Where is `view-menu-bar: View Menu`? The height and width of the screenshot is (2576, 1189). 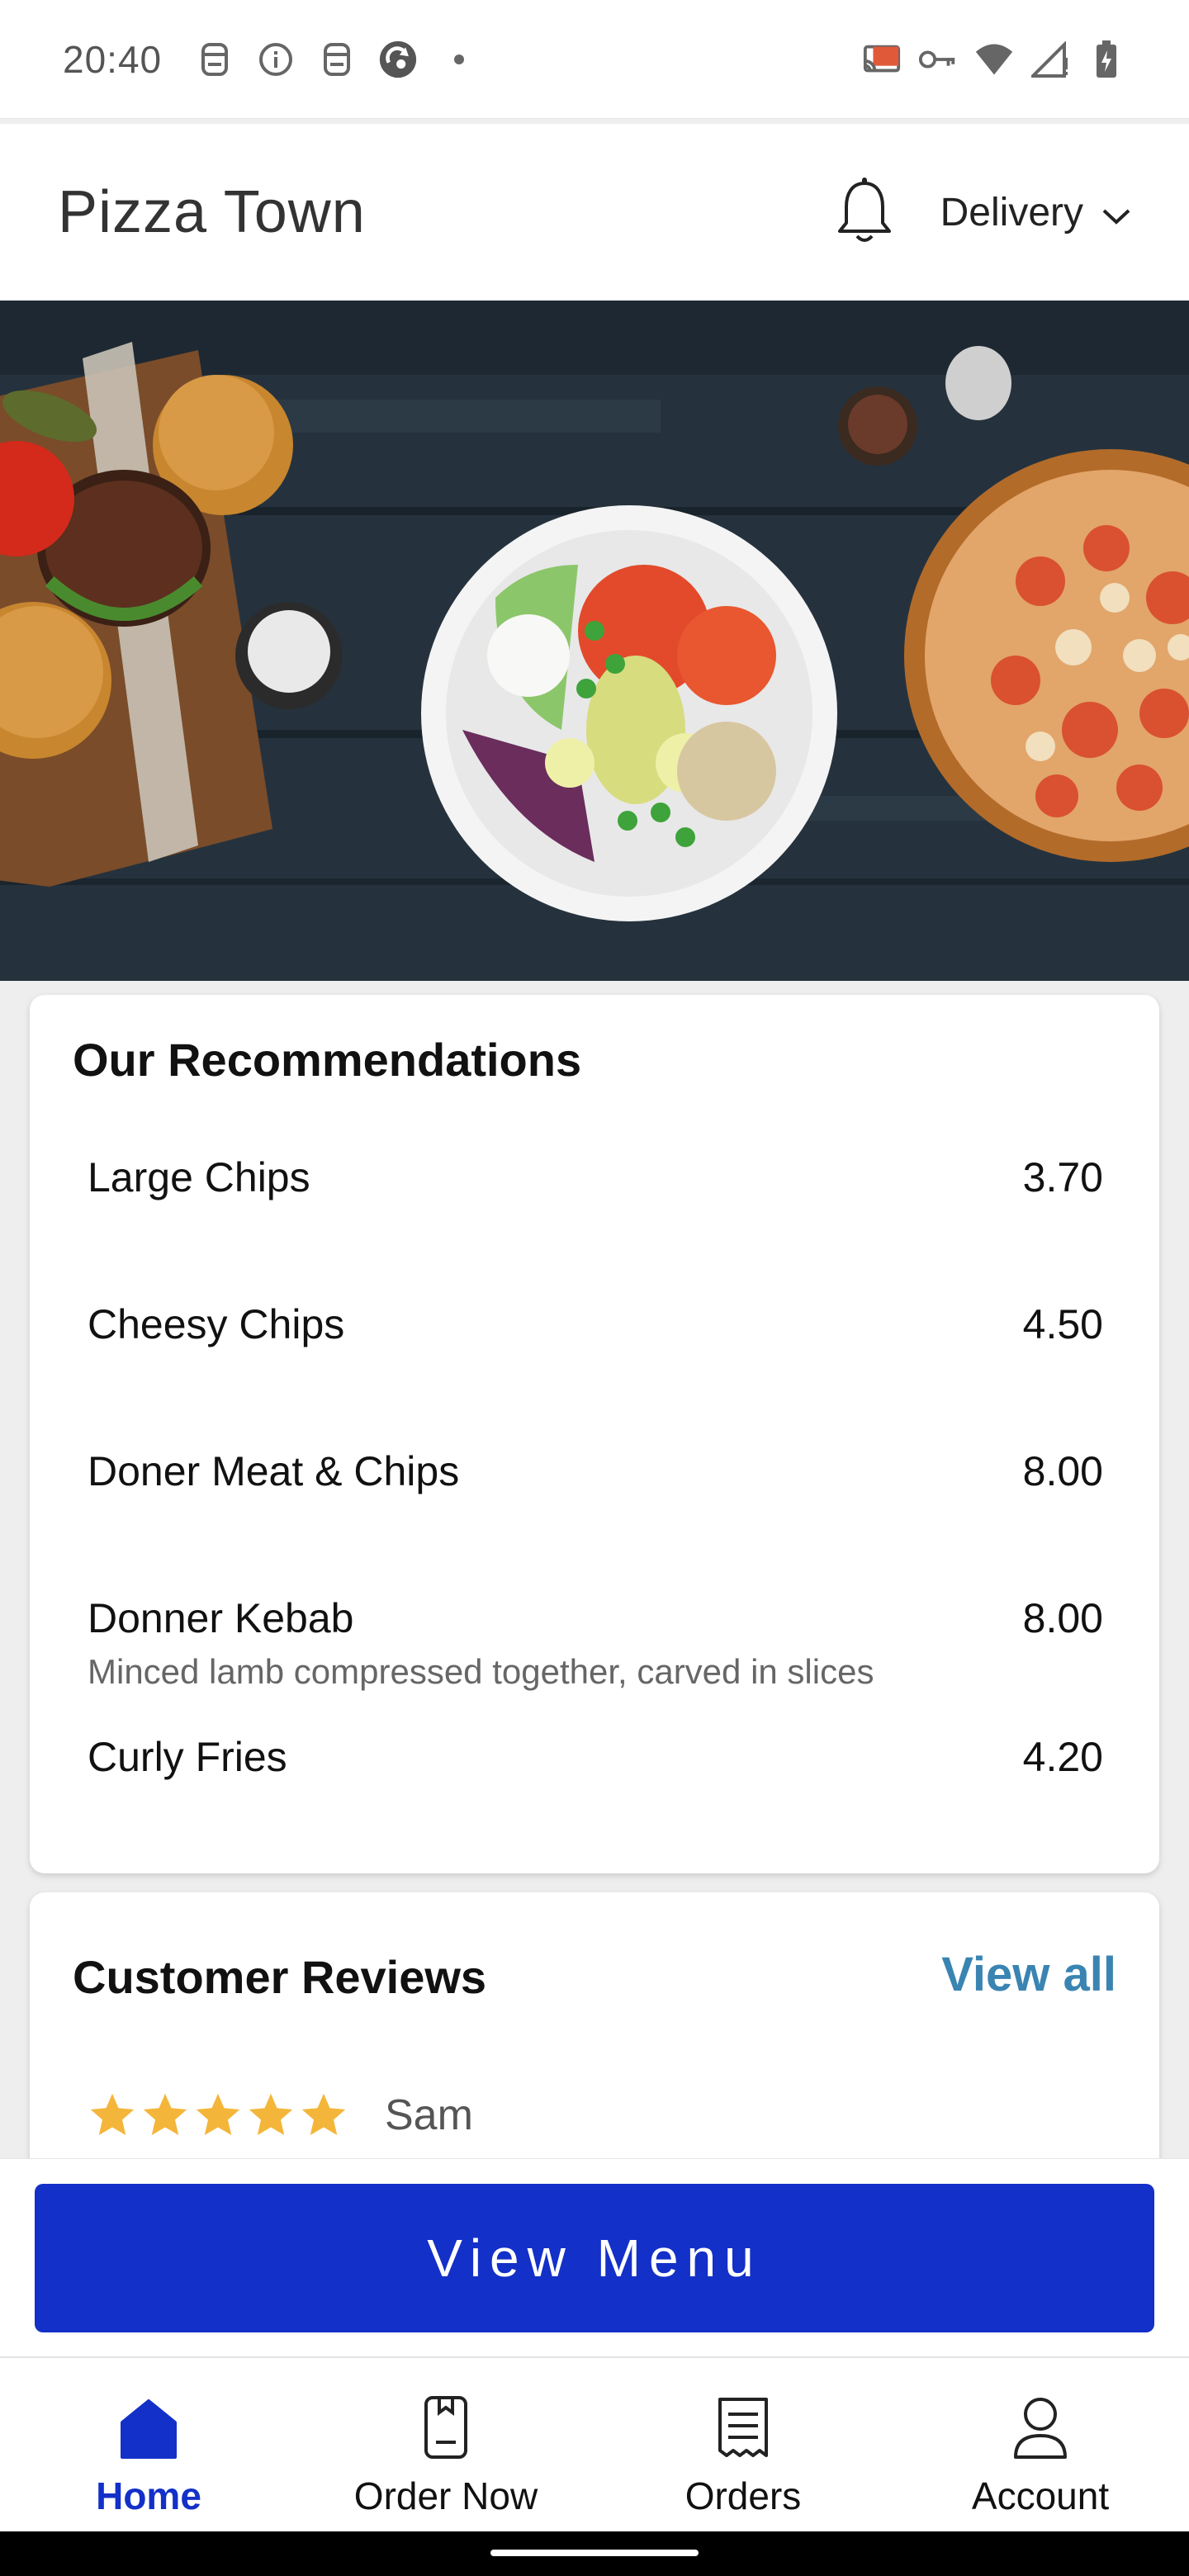
view-menu-bar: View Menu is located at coordinates (594, 2257).